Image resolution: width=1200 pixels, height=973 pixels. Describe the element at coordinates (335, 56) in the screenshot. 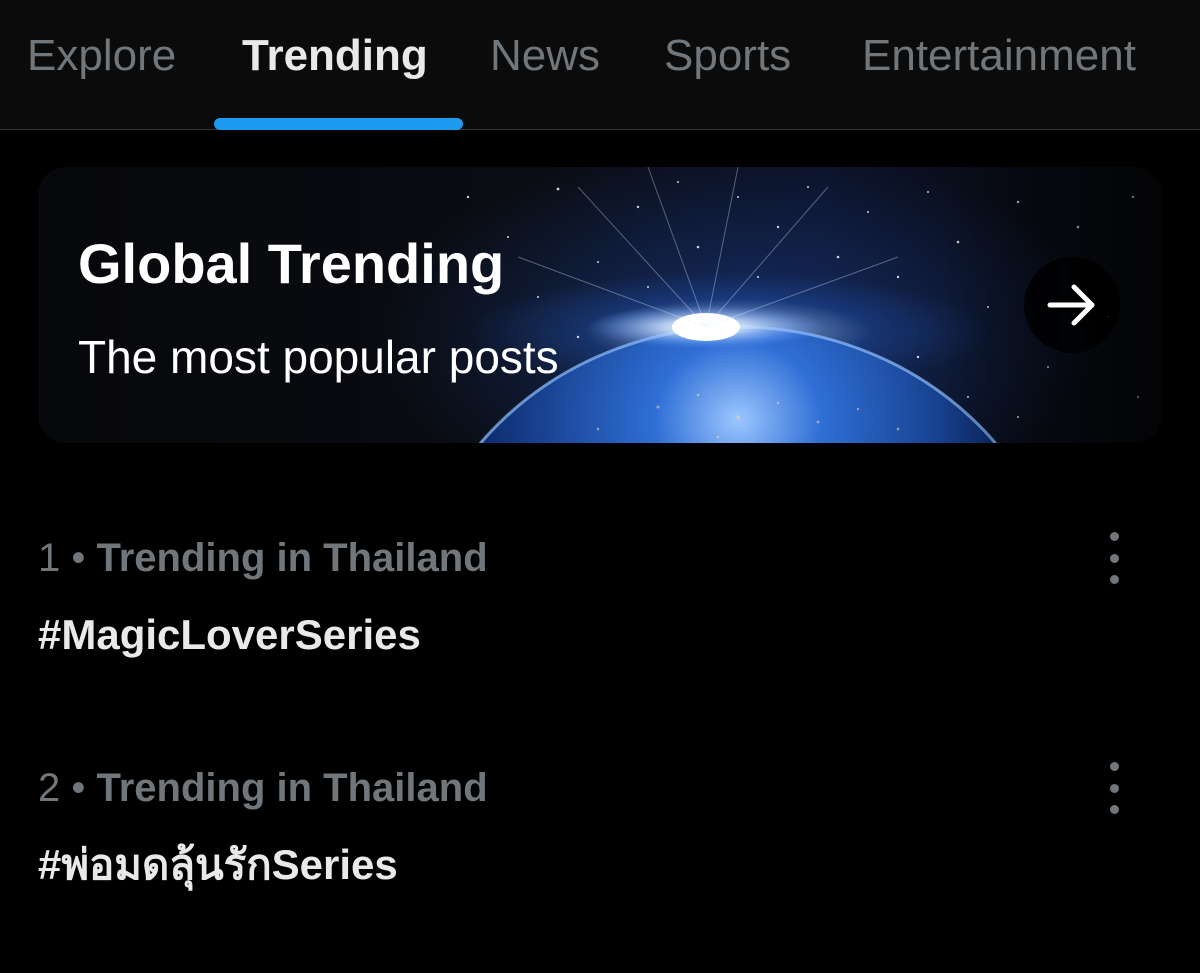

I see `tab-trending: Trending` at that location.